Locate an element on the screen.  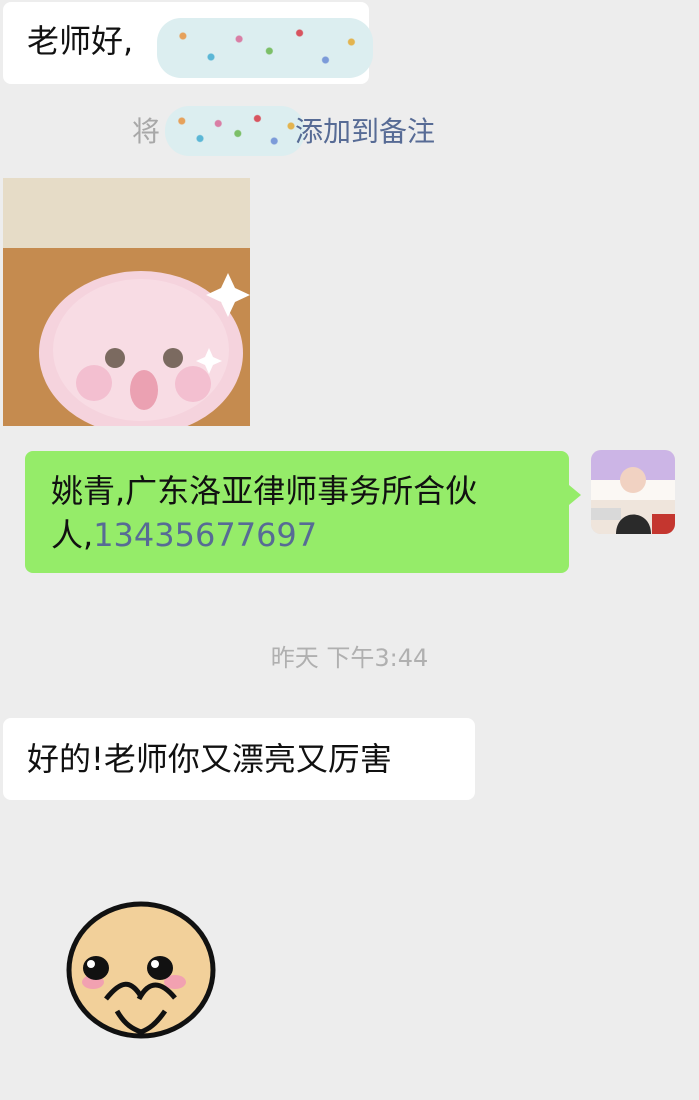
remark-prefix: 将 is located at coordinates (146, 131).